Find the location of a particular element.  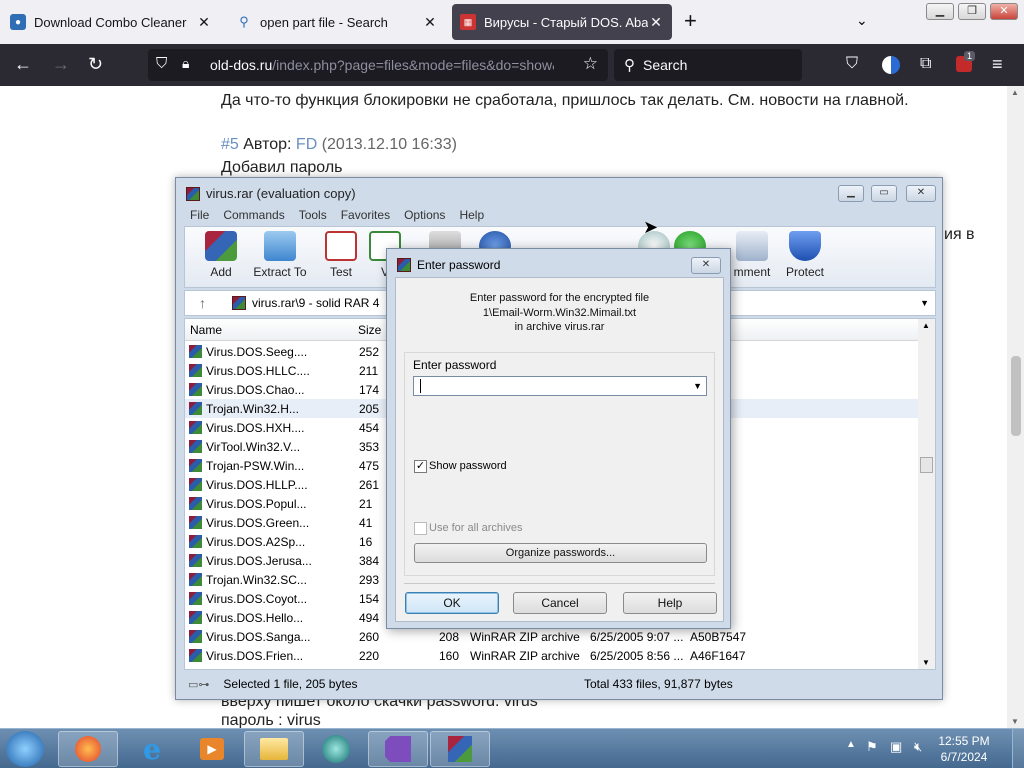

taskbar-winrar is located at coordinates (460, 749).